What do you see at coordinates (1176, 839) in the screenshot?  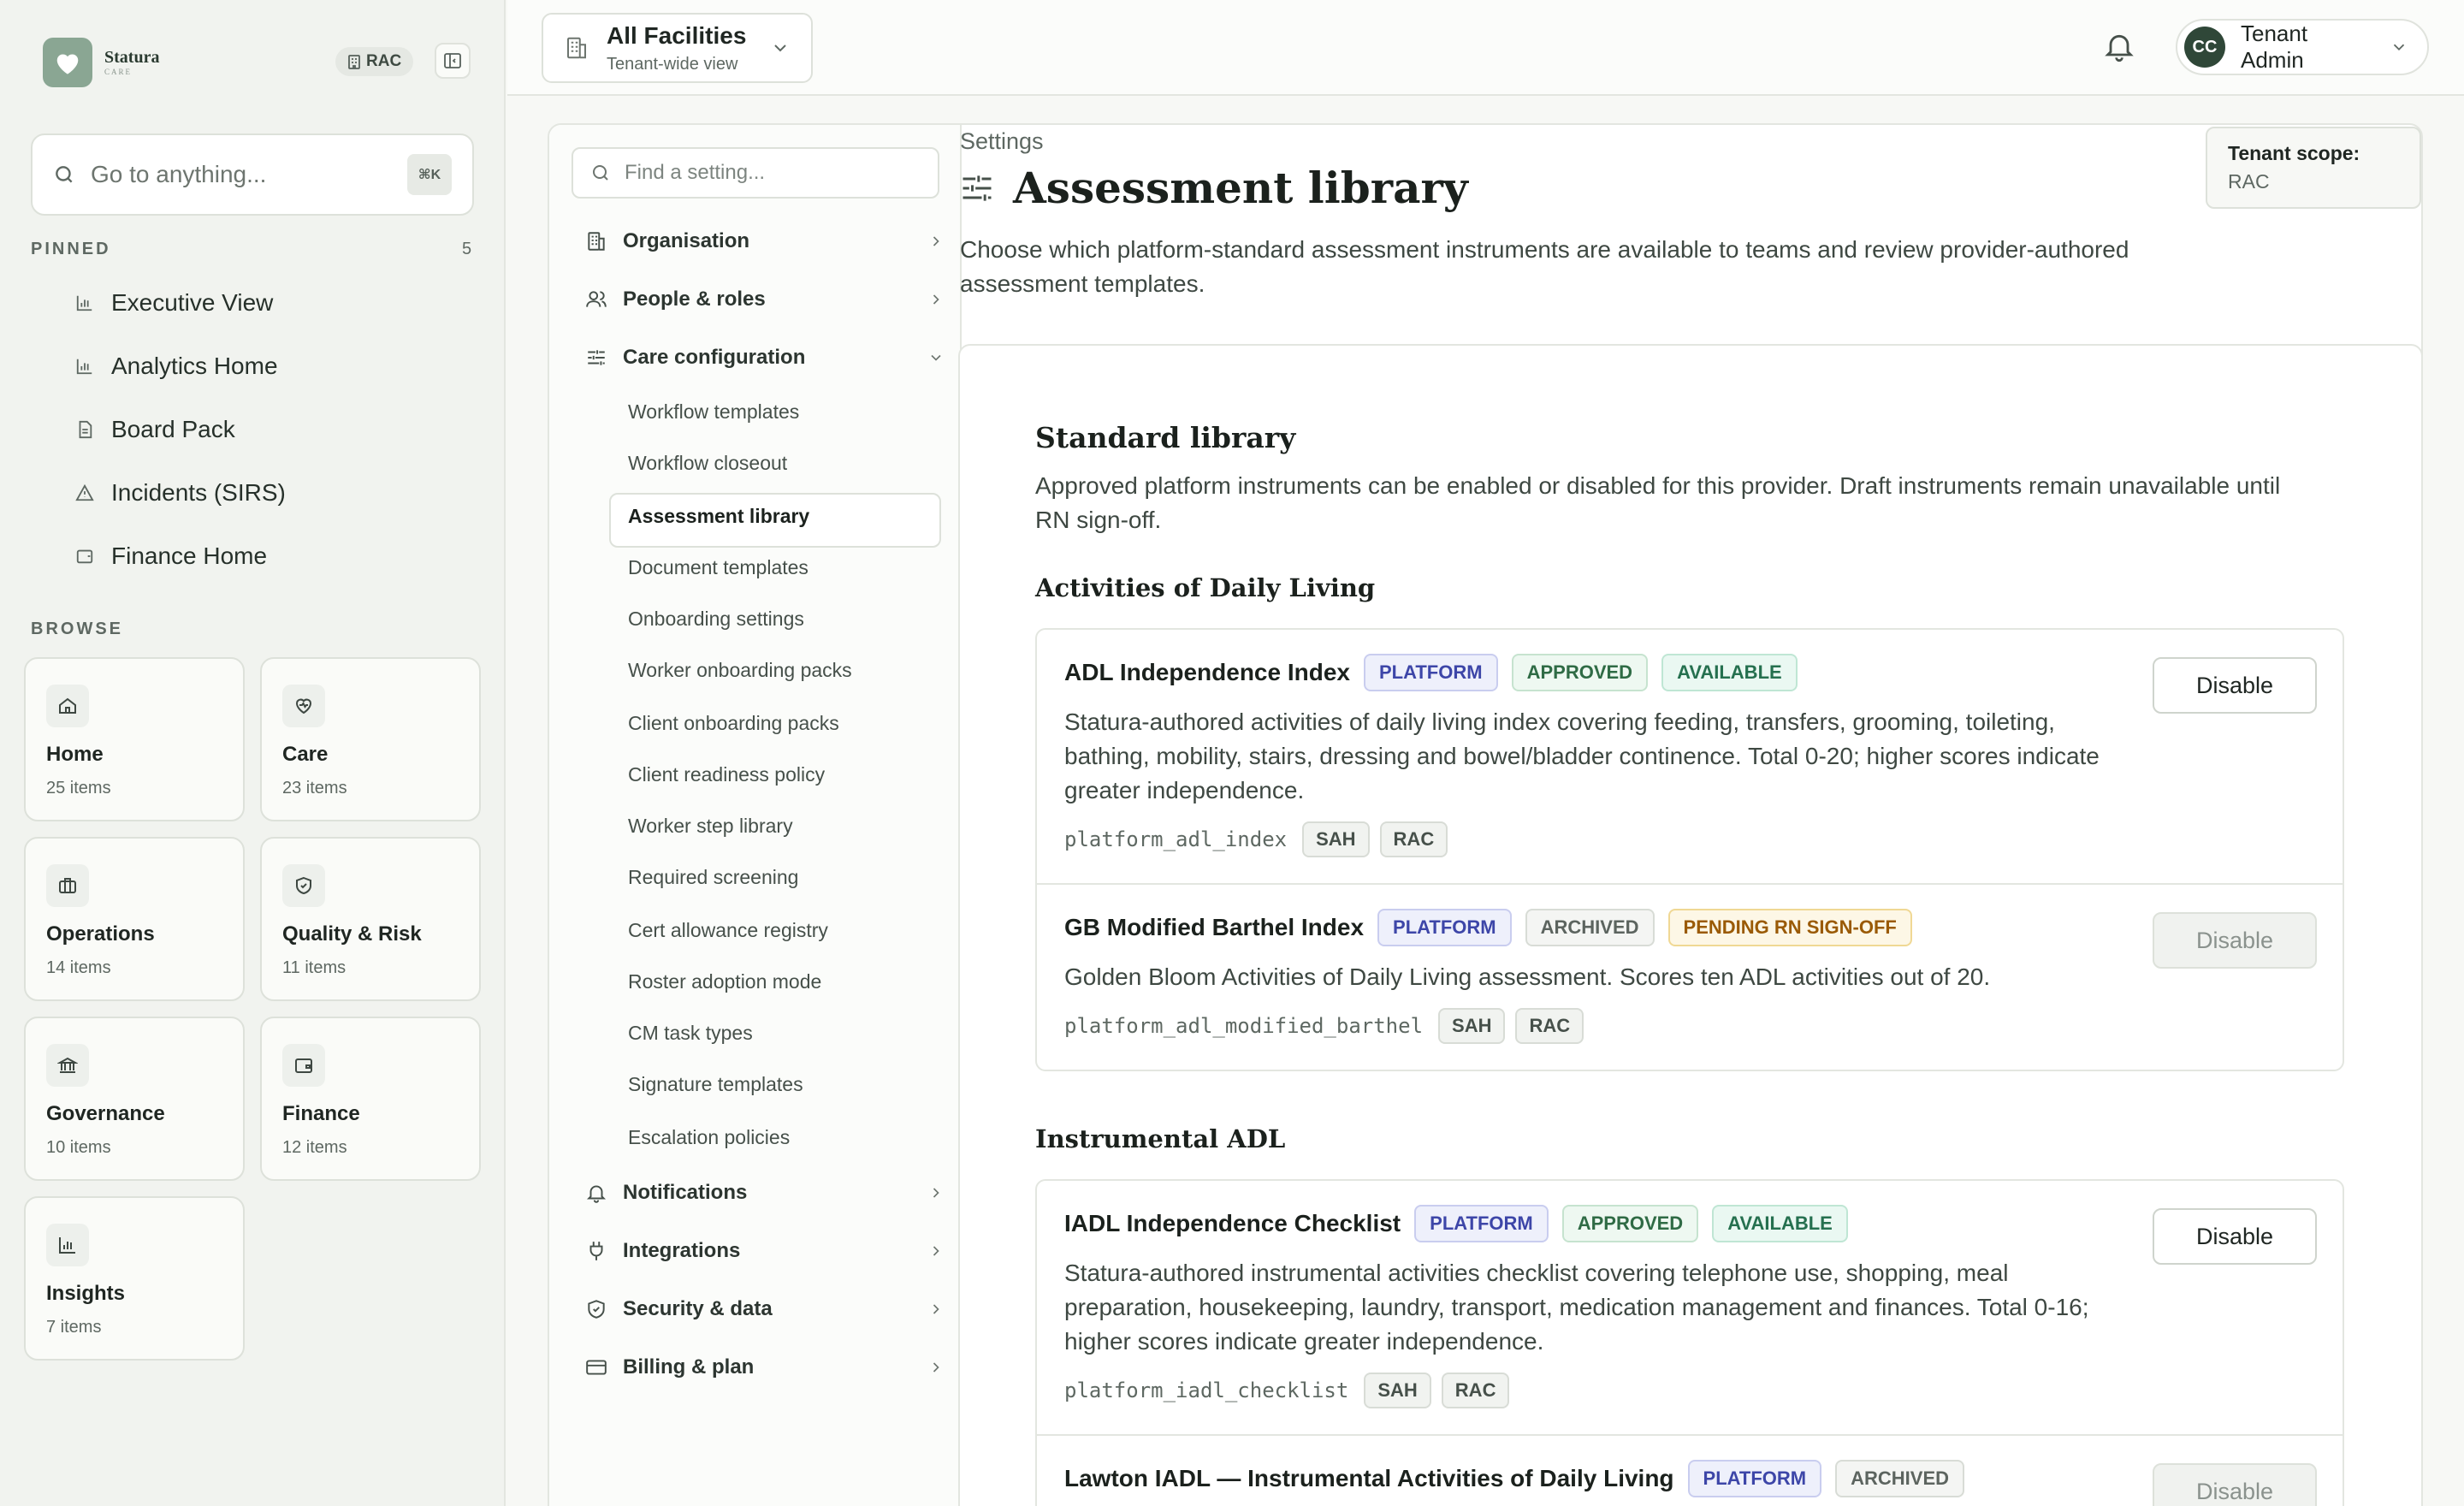 I see `instrument-code: platform_adl_index` at bounding box center [1176, 839].